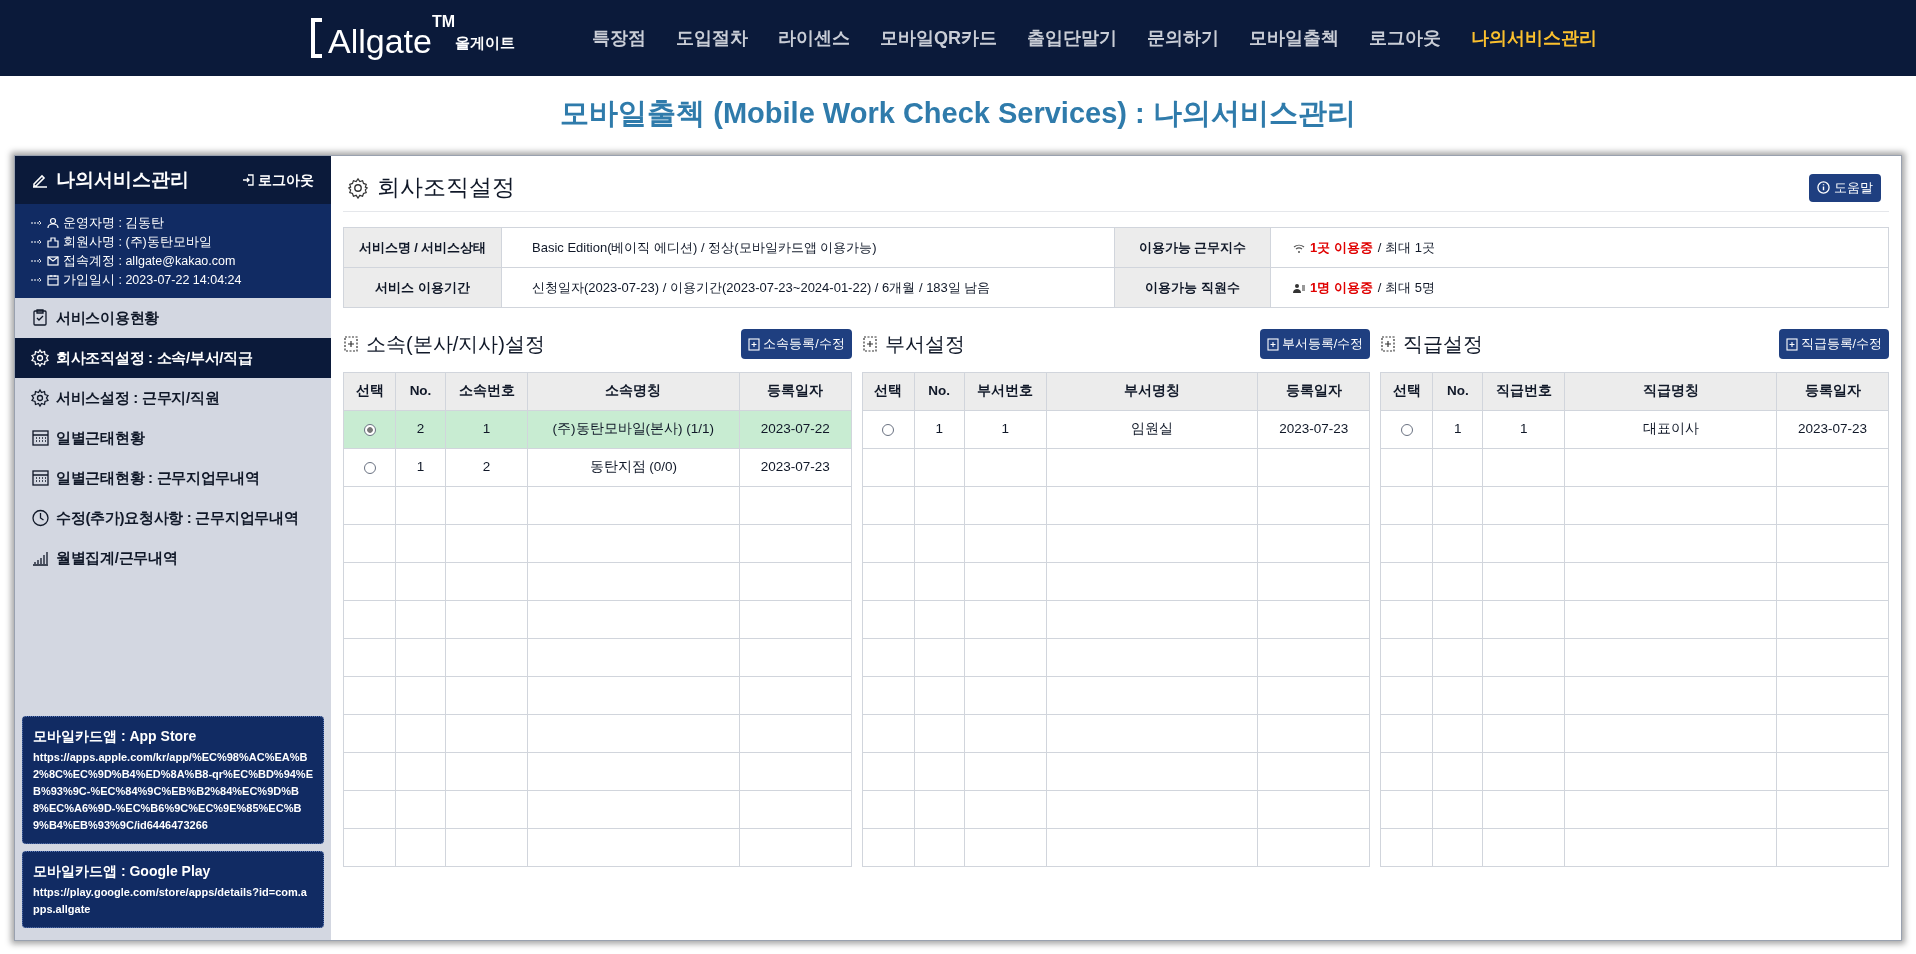 Image resolution: width=1916 pixels, height=954 pixels. What do you see at coordinates (422, 287) in the screenshot?
I see `table-header-cell: 서비스 이용기간` at bounding box center [422, 287].